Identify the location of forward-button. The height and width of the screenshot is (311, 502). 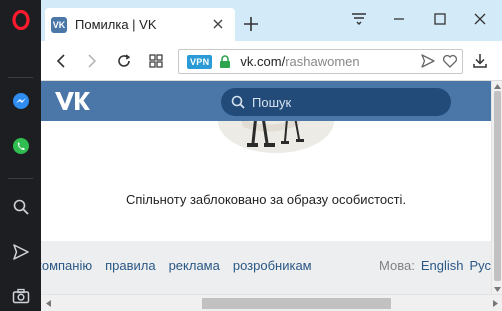
(92, 61).